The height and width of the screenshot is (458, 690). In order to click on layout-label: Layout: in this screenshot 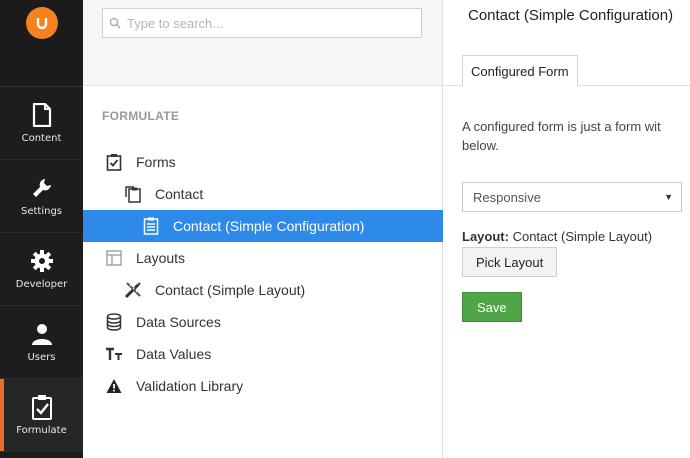, I will do `click(485, 236)`.